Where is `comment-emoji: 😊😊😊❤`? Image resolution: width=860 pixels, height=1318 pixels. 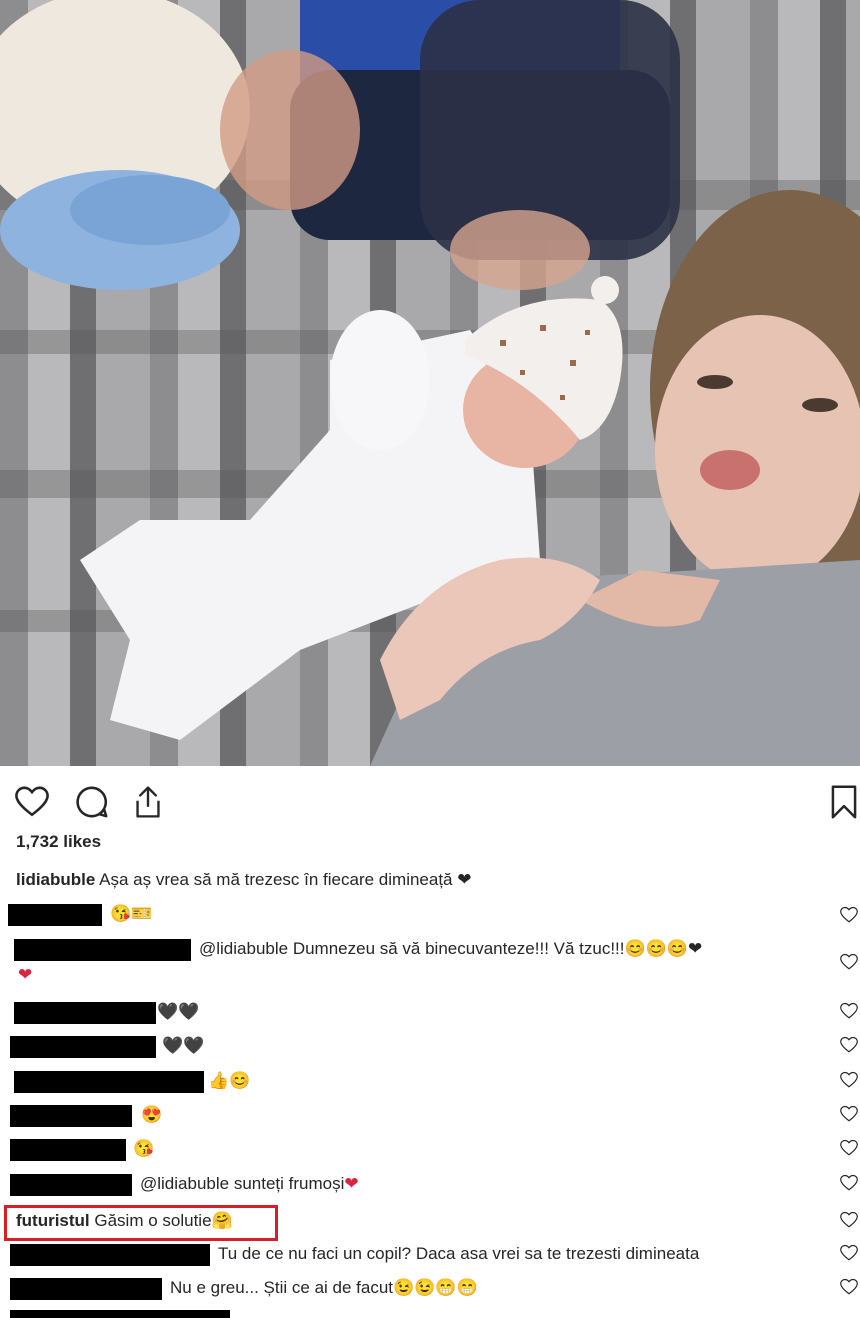 comment-emoji: 😊😊😊❤ is located at coordinates (663, 948).